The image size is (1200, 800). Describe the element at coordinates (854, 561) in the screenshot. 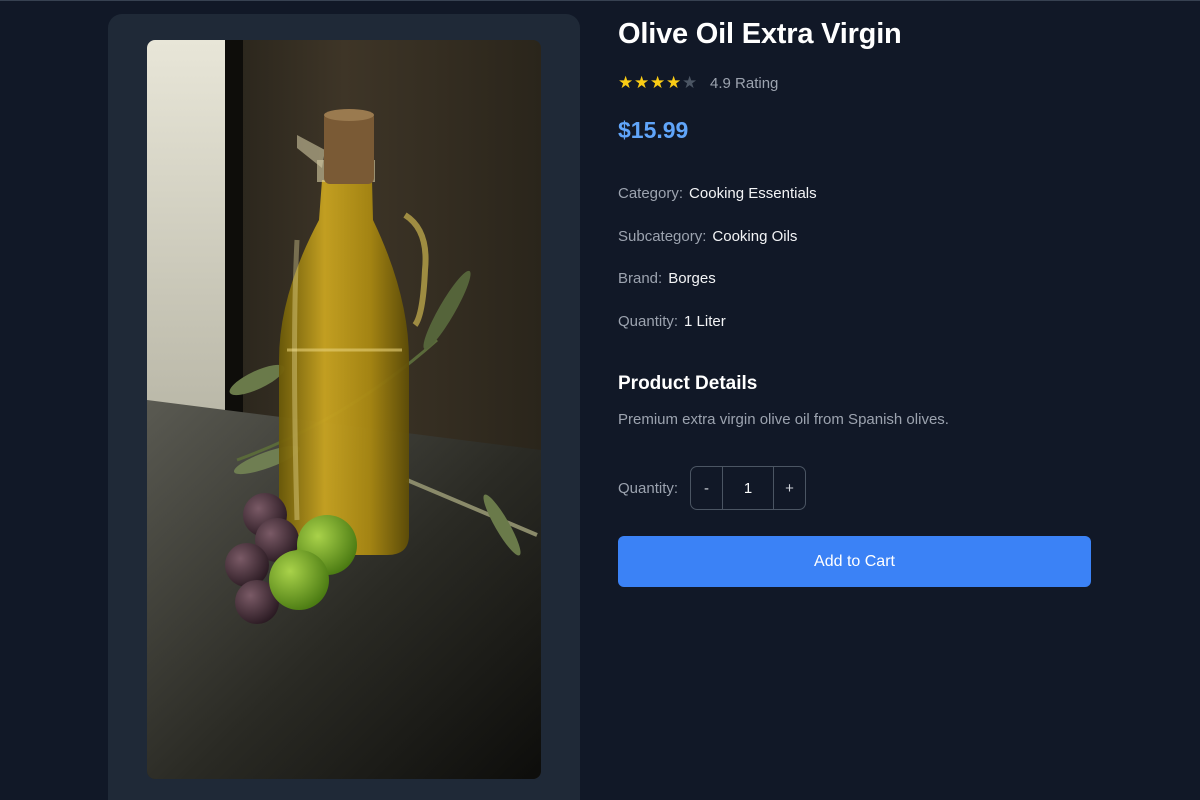

I see `add-to-cart-button: Add to Cart` at that location.